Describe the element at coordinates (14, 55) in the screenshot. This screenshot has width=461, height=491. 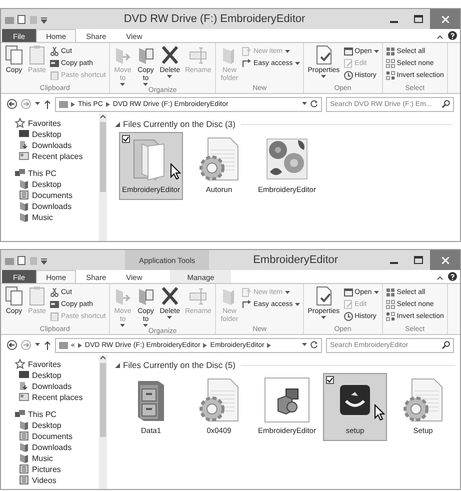
I see `copy-icon` at that location.